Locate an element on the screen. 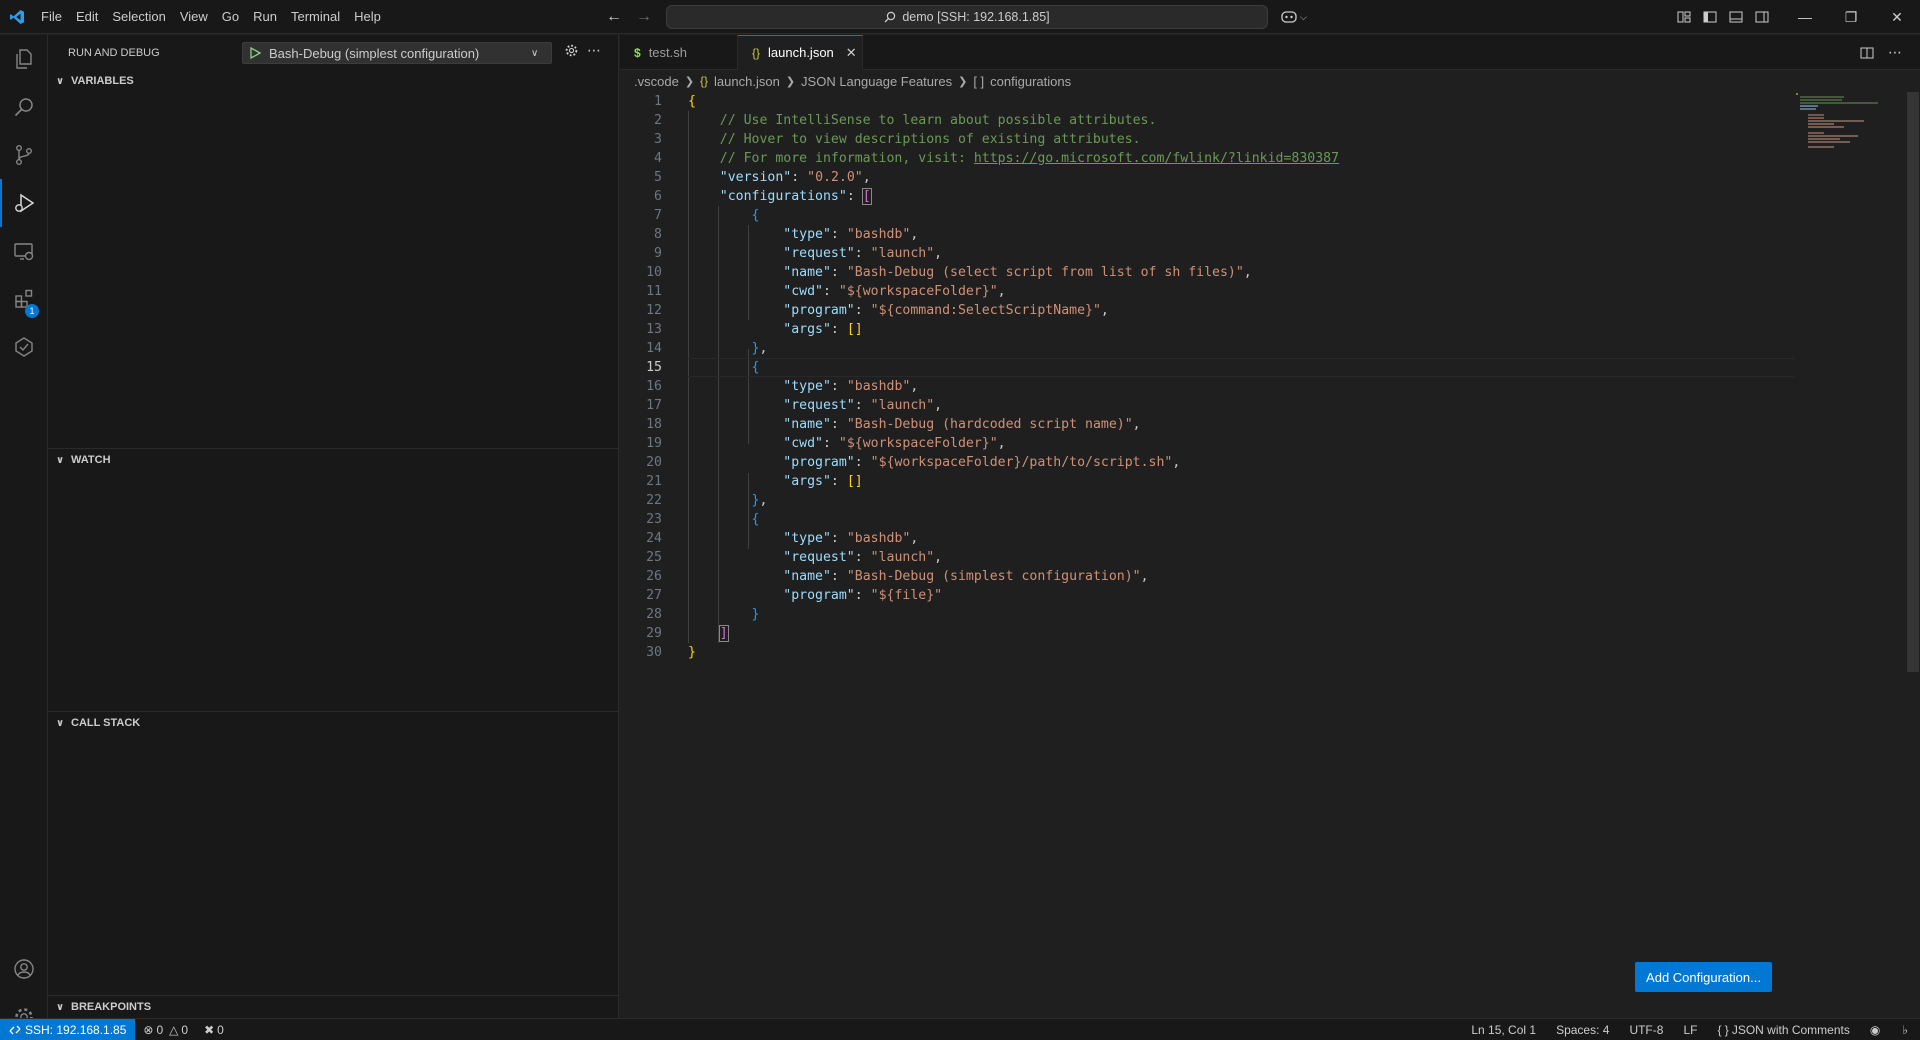 Image resolution: width=1920 pixels, height=1040 pixels. open-launch-json-gear-icon is located at coordinates (571, 50).